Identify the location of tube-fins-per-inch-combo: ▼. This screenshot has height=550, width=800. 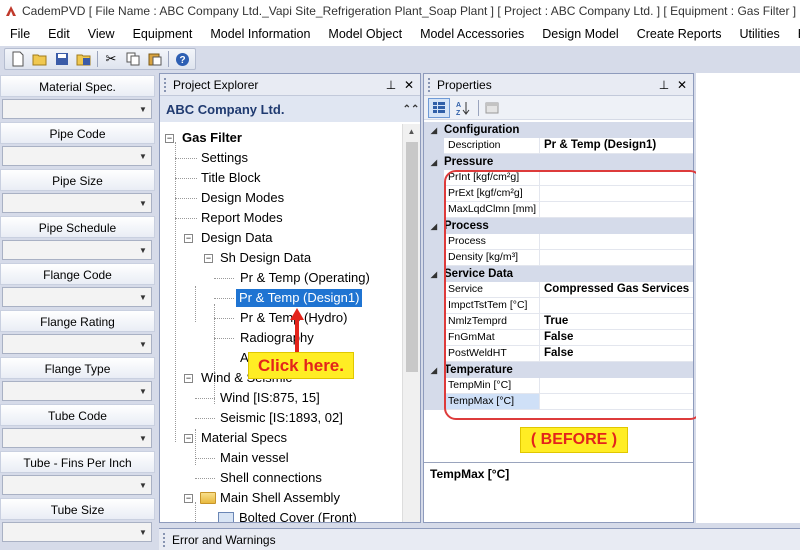
(77, 485).